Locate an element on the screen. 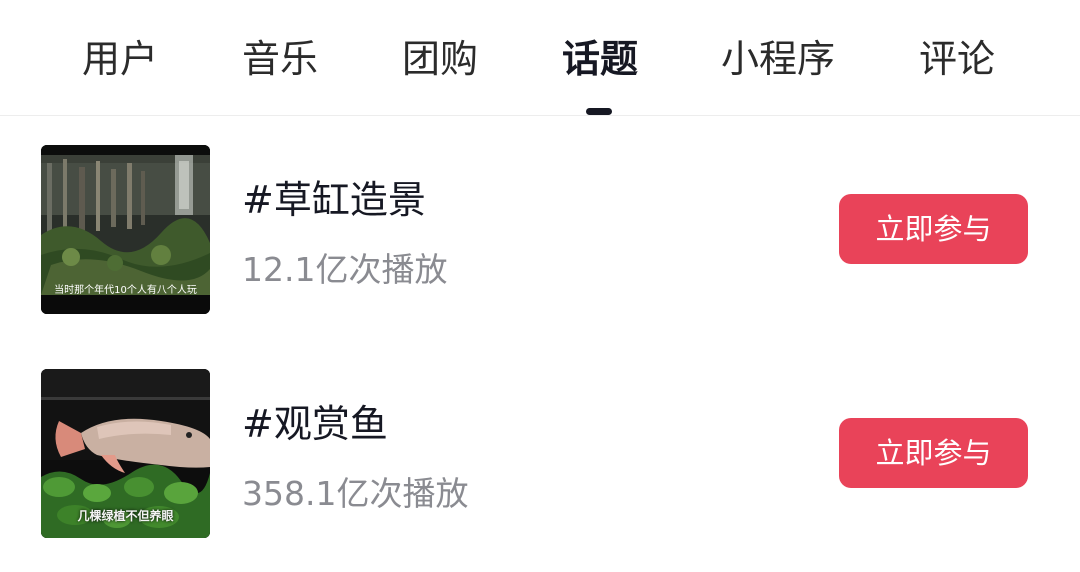  topic-thumbnail: 几棵绿植不但养眼 is located at coordinates (125, 453).